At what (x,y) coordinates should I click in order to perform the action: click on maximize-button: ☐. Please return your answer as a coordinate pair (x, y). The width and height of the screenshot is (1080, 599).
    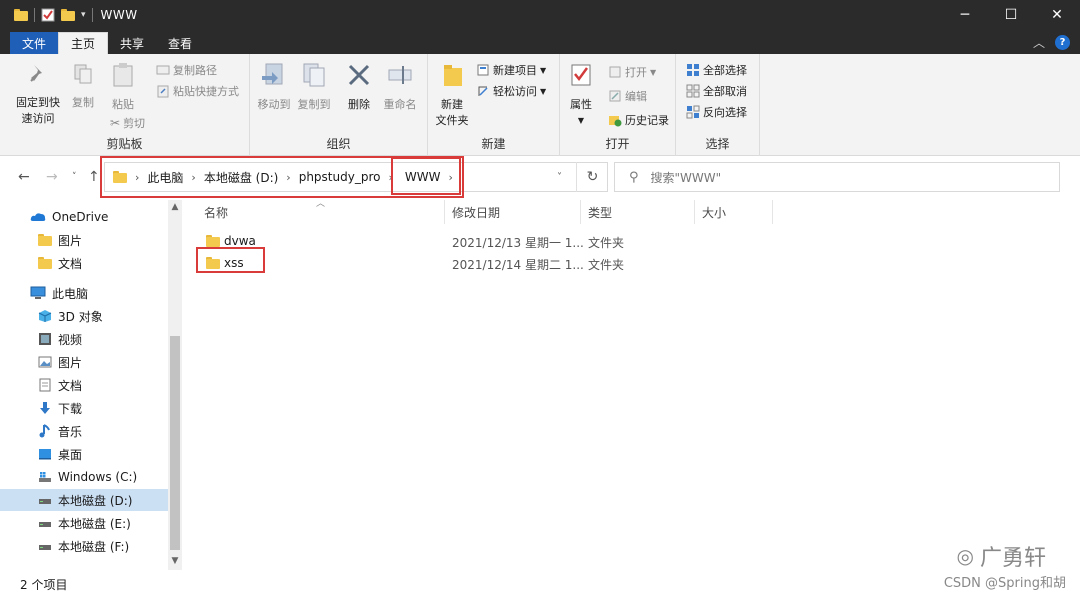
    Looking at the image, I should click on (1011, 15).